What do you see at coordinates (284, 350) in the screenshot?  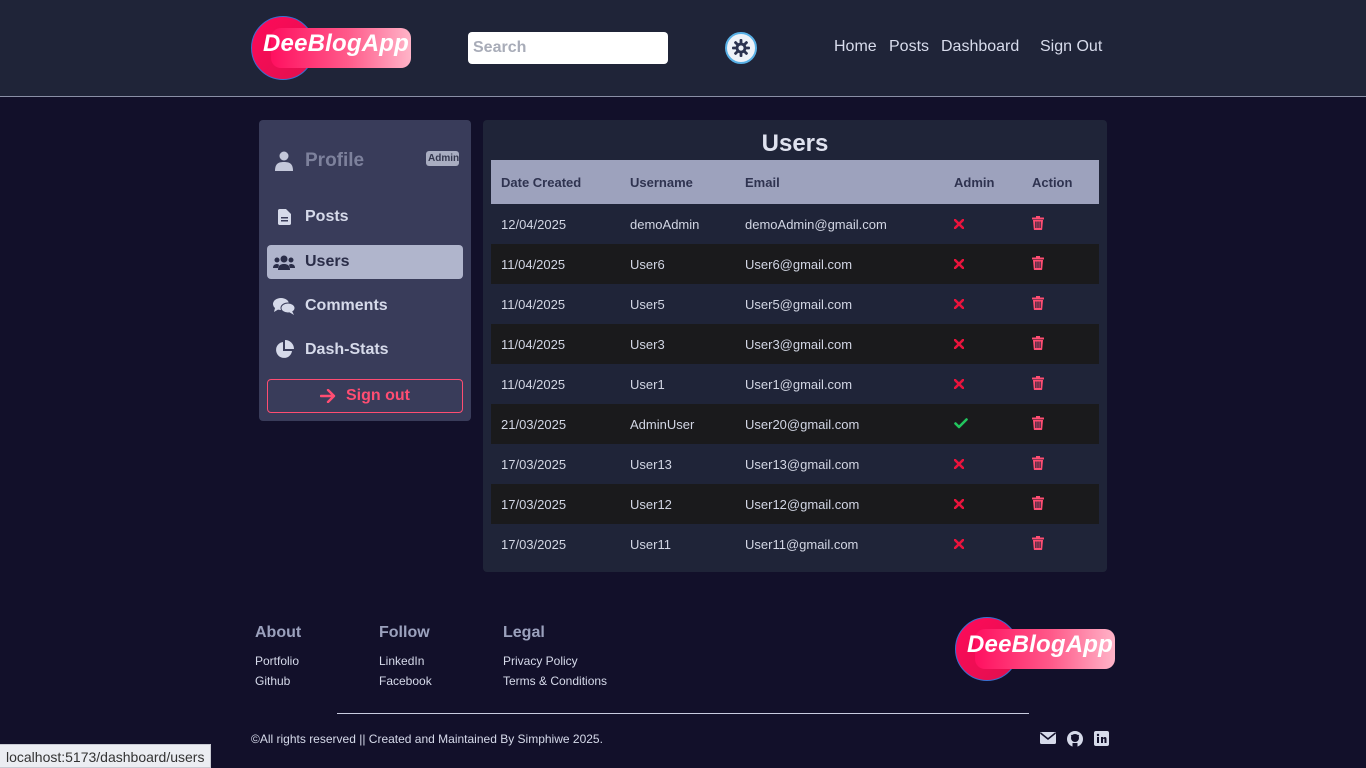 I see `pie-chart-icon` at bounding box center [284, 350].